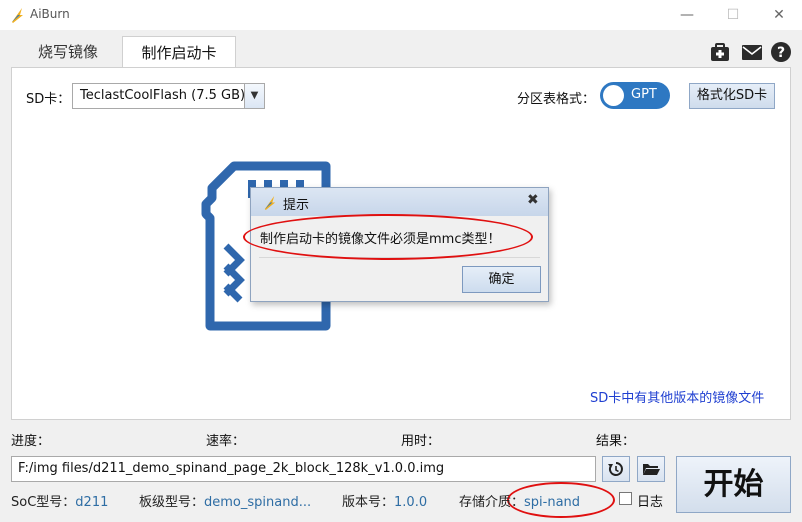  What do you see at coordinates (625, 498) in the screenshot?
I see `log-checkbox` at bounding box center [625, 498].